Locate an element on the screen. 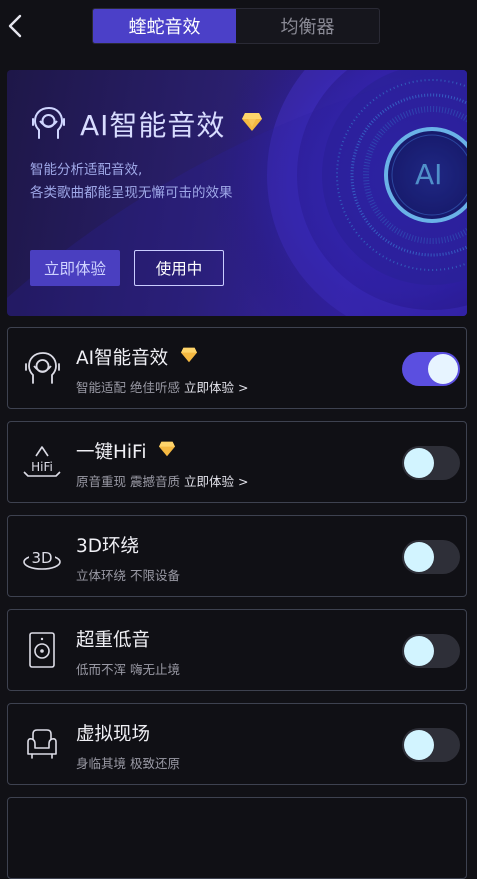  tab-viper-effects: 蝰蛇音效 is located at coordinates (164, 26).